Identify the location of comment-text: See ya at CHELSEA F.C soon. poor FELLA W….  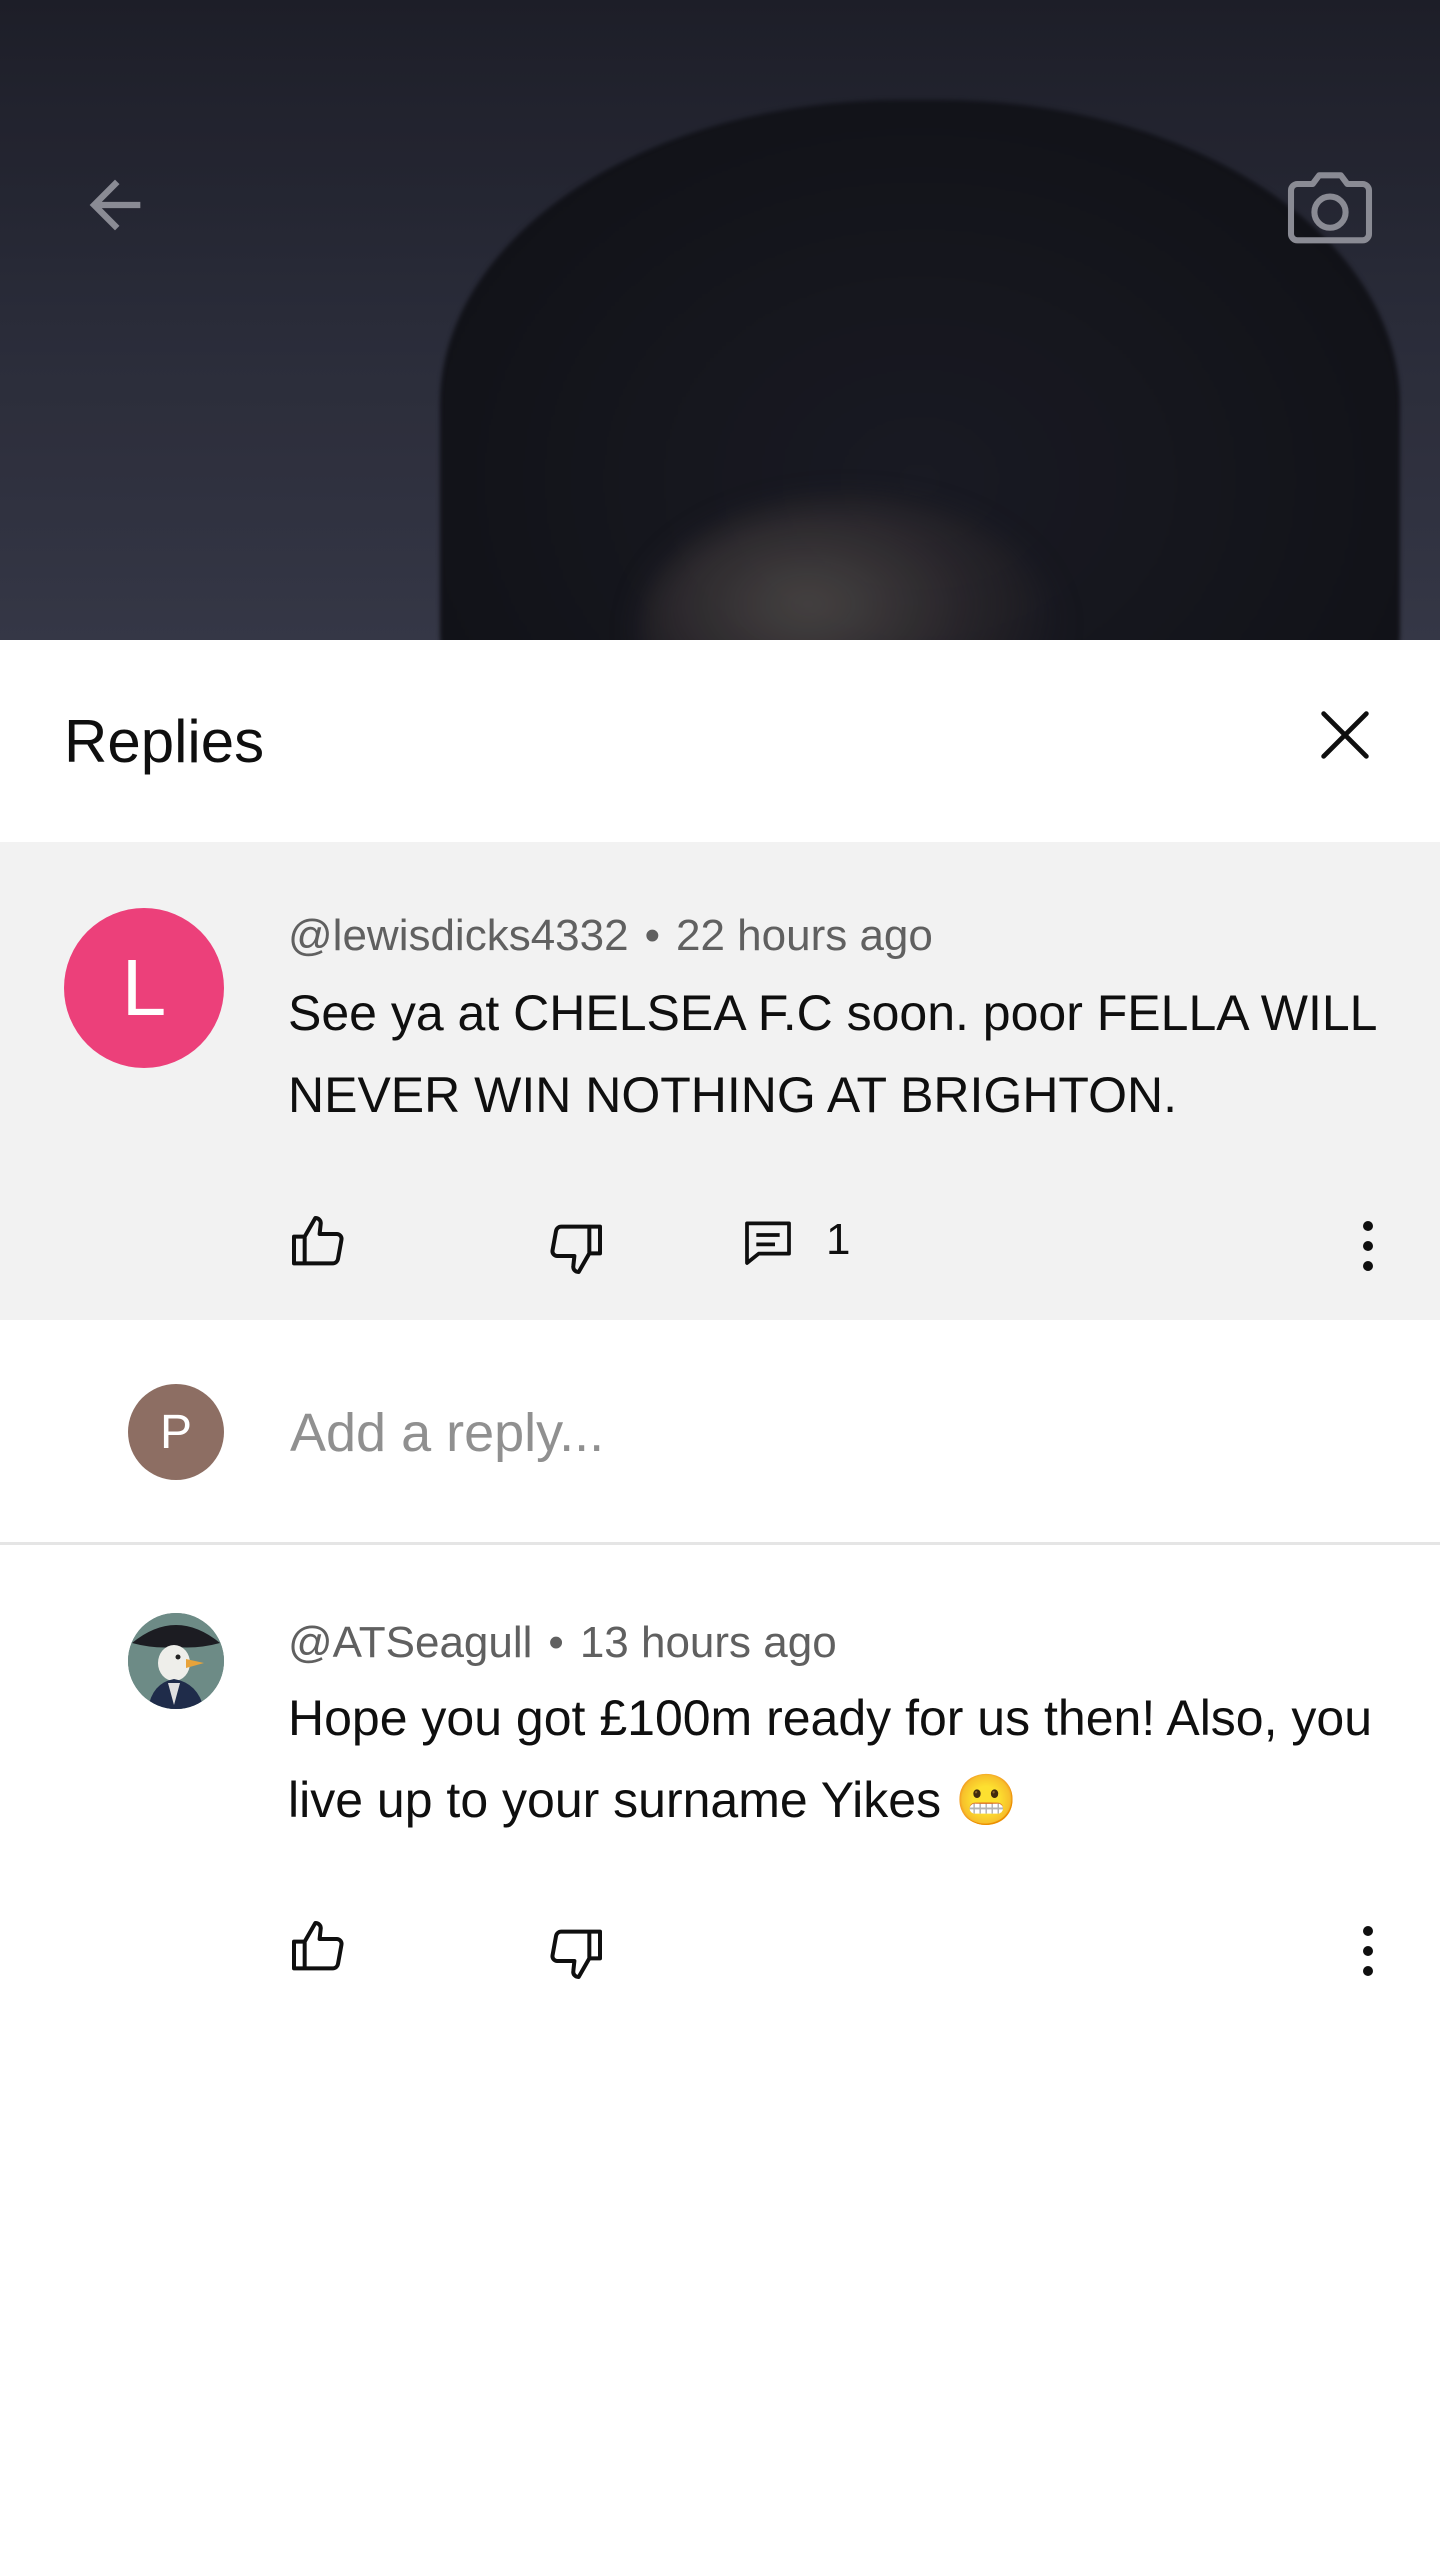
(832, 1054).